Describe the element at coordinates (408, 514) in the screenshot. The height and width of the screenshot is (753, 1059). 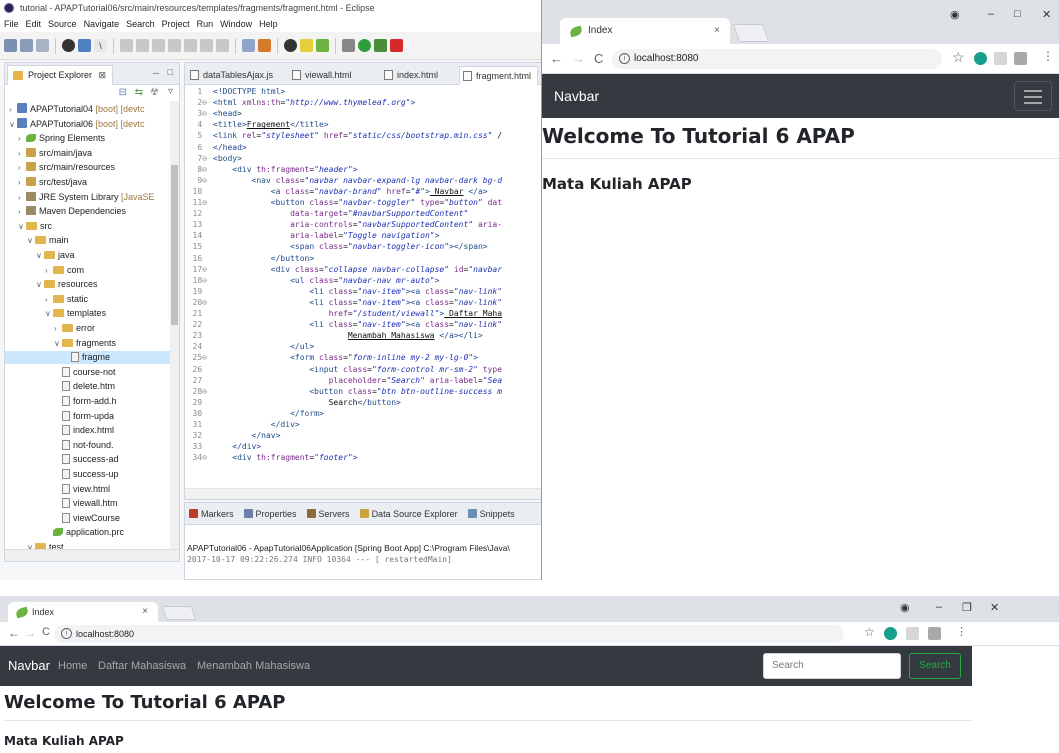
I see `bottom-tab: Data Source Explorer` at that location.